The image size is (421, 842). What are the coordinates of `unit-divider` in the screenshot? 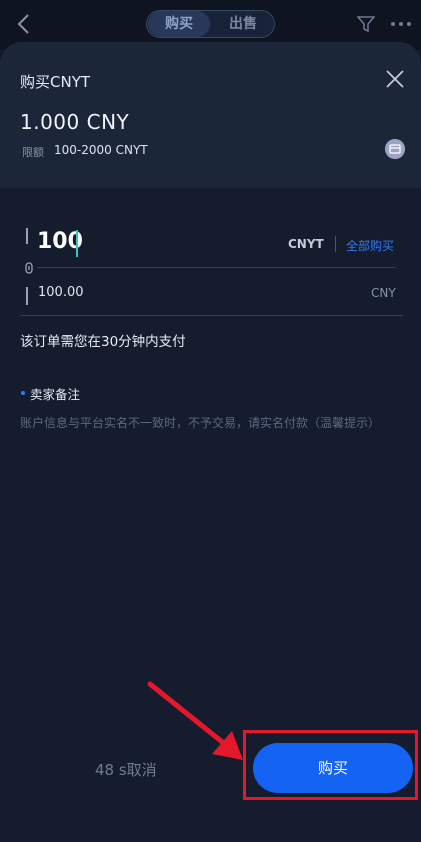 It's located at (335, 244).